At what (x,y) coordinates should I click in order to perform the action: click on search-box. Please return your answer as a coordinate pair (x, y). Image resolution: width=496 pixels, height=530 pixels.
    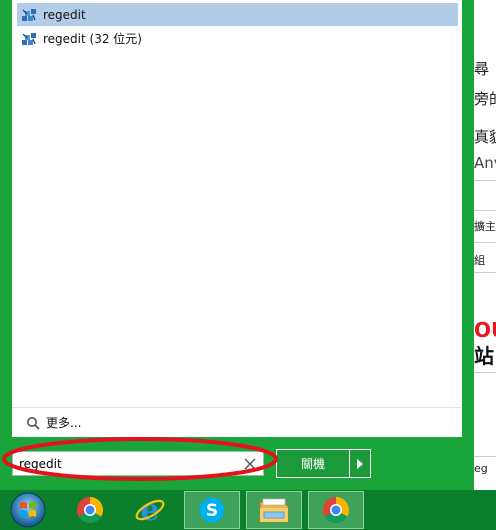
    Looking at the image, I should click on (138, 463).